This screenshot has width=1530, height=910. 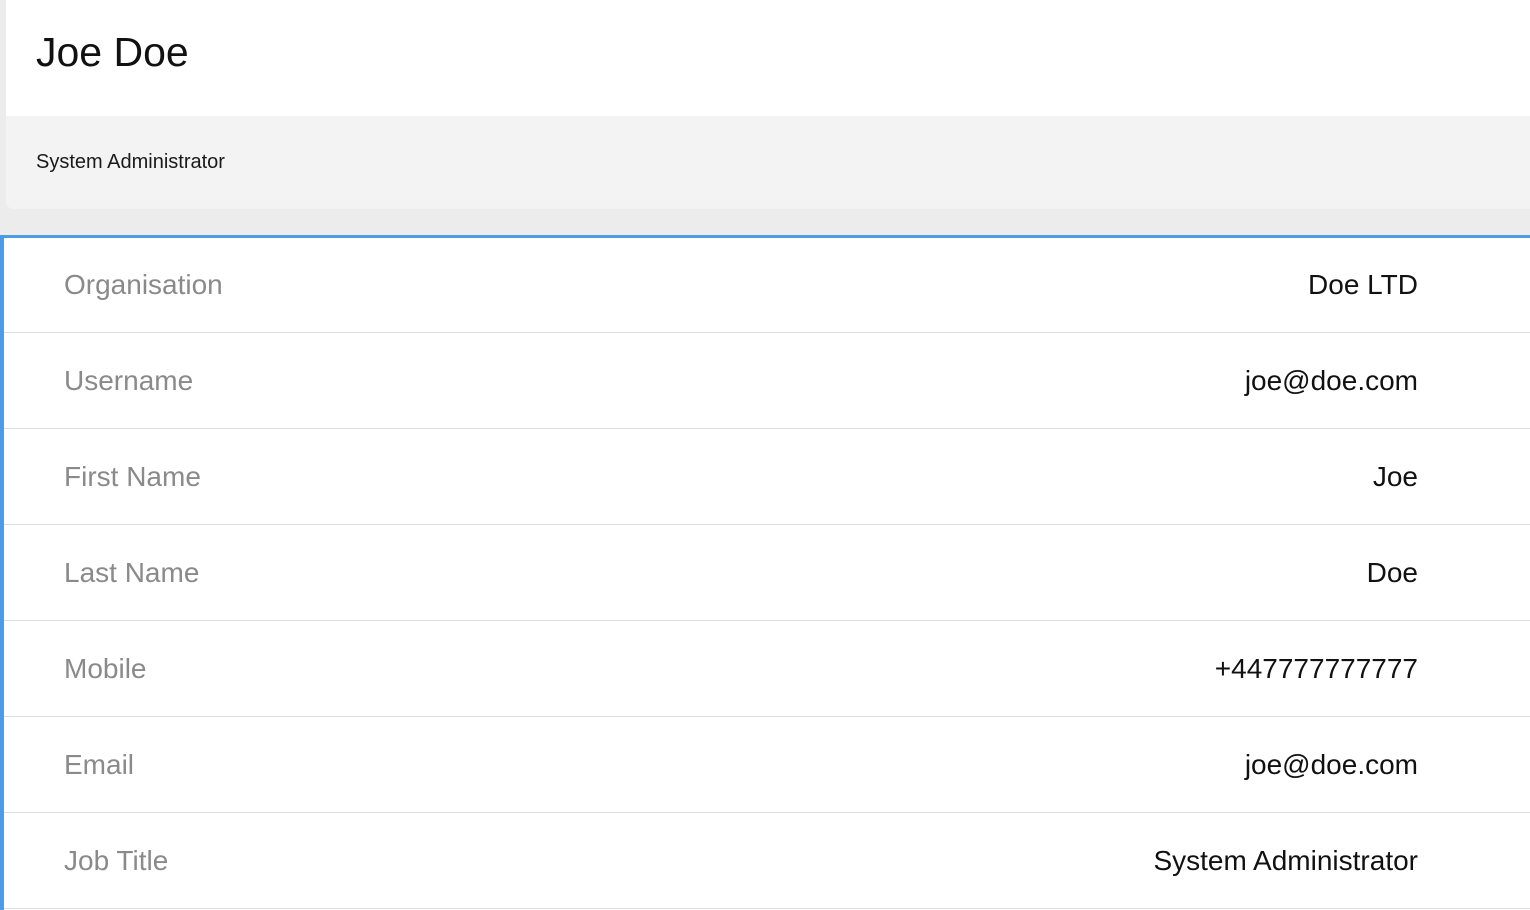 What do you see at coordinates (1363, 284) in the screenshot?
I see `detail-value: Doe LTD` at bounding box center [1363, 284].